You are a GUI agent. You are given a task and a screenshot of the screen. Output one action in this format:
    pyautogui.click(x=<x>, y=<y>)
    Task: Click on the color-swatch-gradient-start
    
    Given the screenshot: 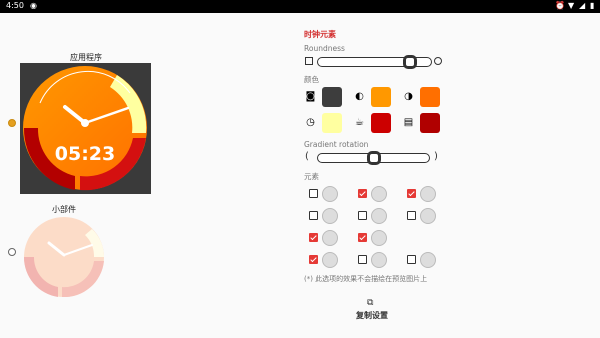 What is the action you would take?
    pyautogui.click(x=381, y=97)
    